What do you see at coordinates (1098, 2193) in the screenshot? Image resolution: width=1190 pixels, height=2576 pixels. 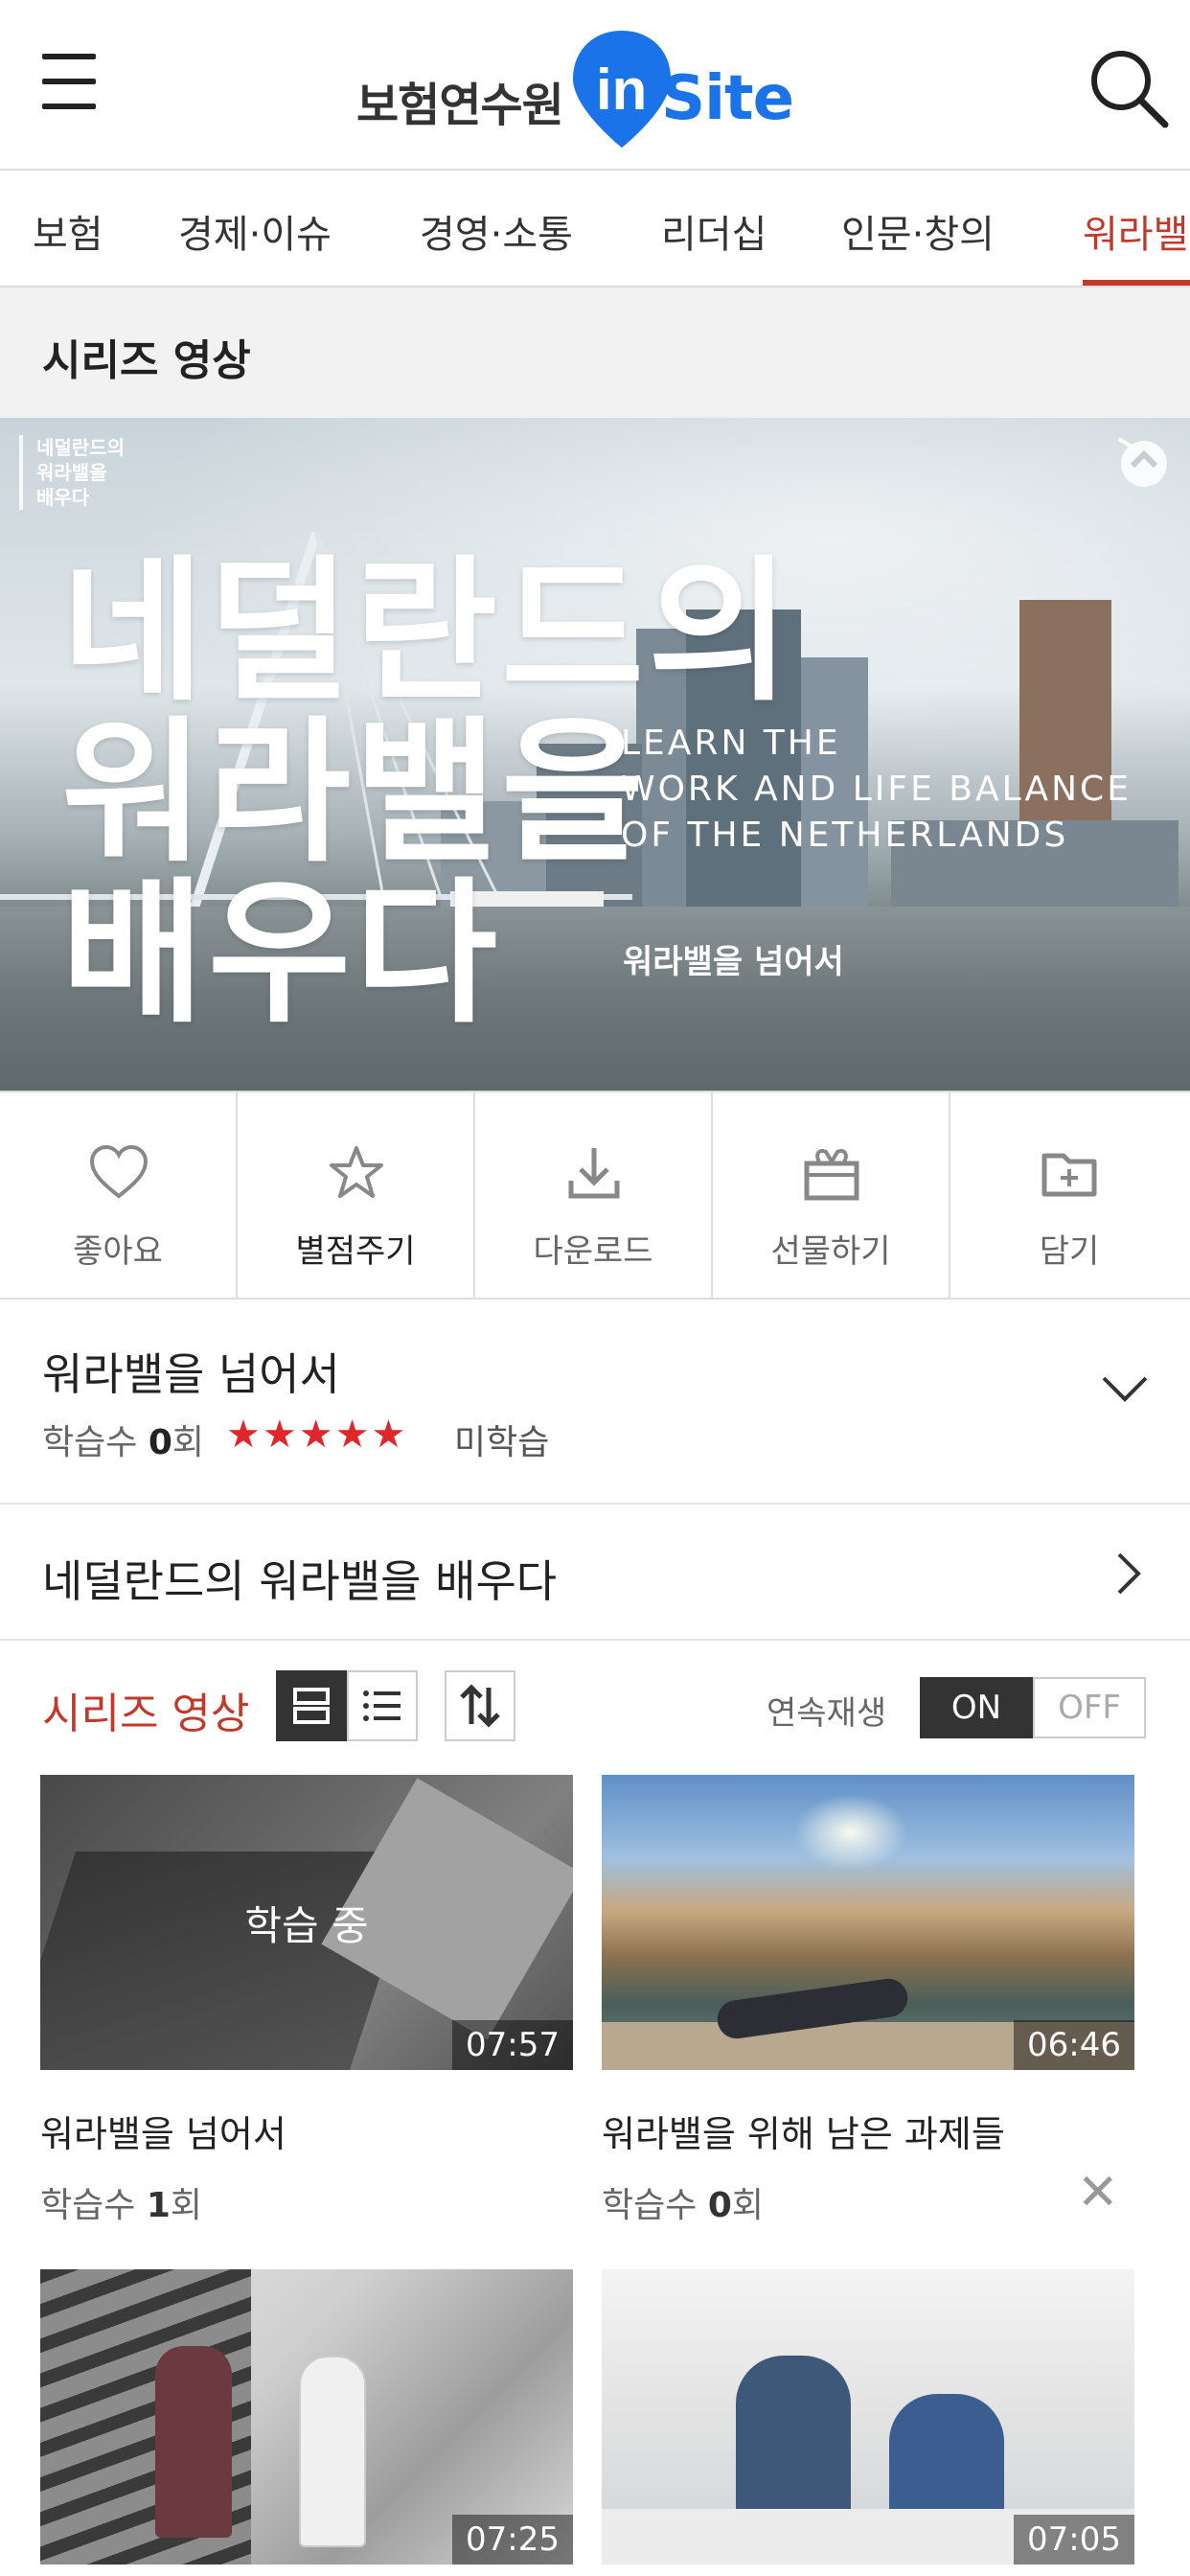 I see `close-icon: ✕` at bounding box center [1098, 2193].